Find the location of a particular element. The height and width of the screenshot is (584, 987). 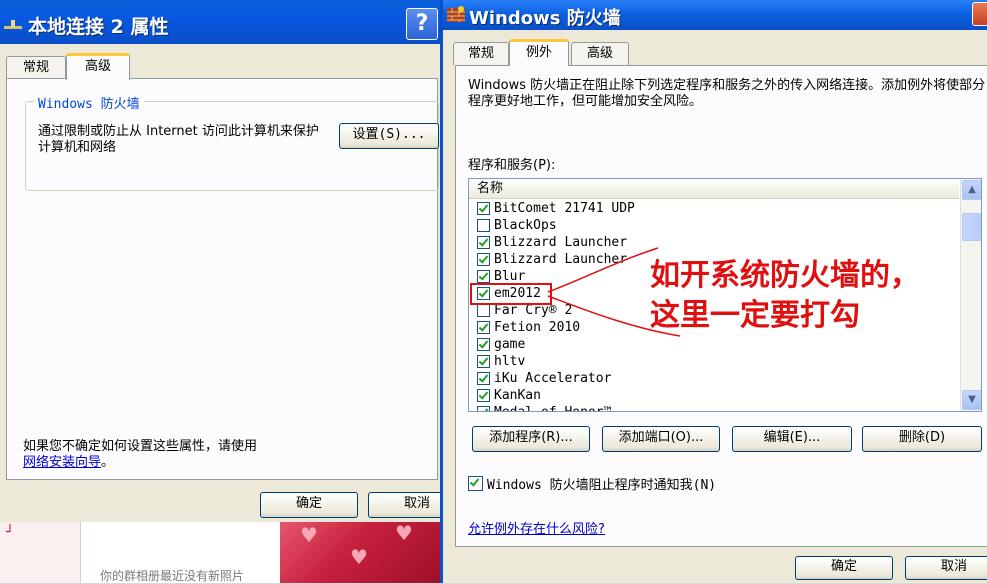

hint-label: 如果您不确定如何设置这些属性，请使用 is located at coordinates (140, 446).